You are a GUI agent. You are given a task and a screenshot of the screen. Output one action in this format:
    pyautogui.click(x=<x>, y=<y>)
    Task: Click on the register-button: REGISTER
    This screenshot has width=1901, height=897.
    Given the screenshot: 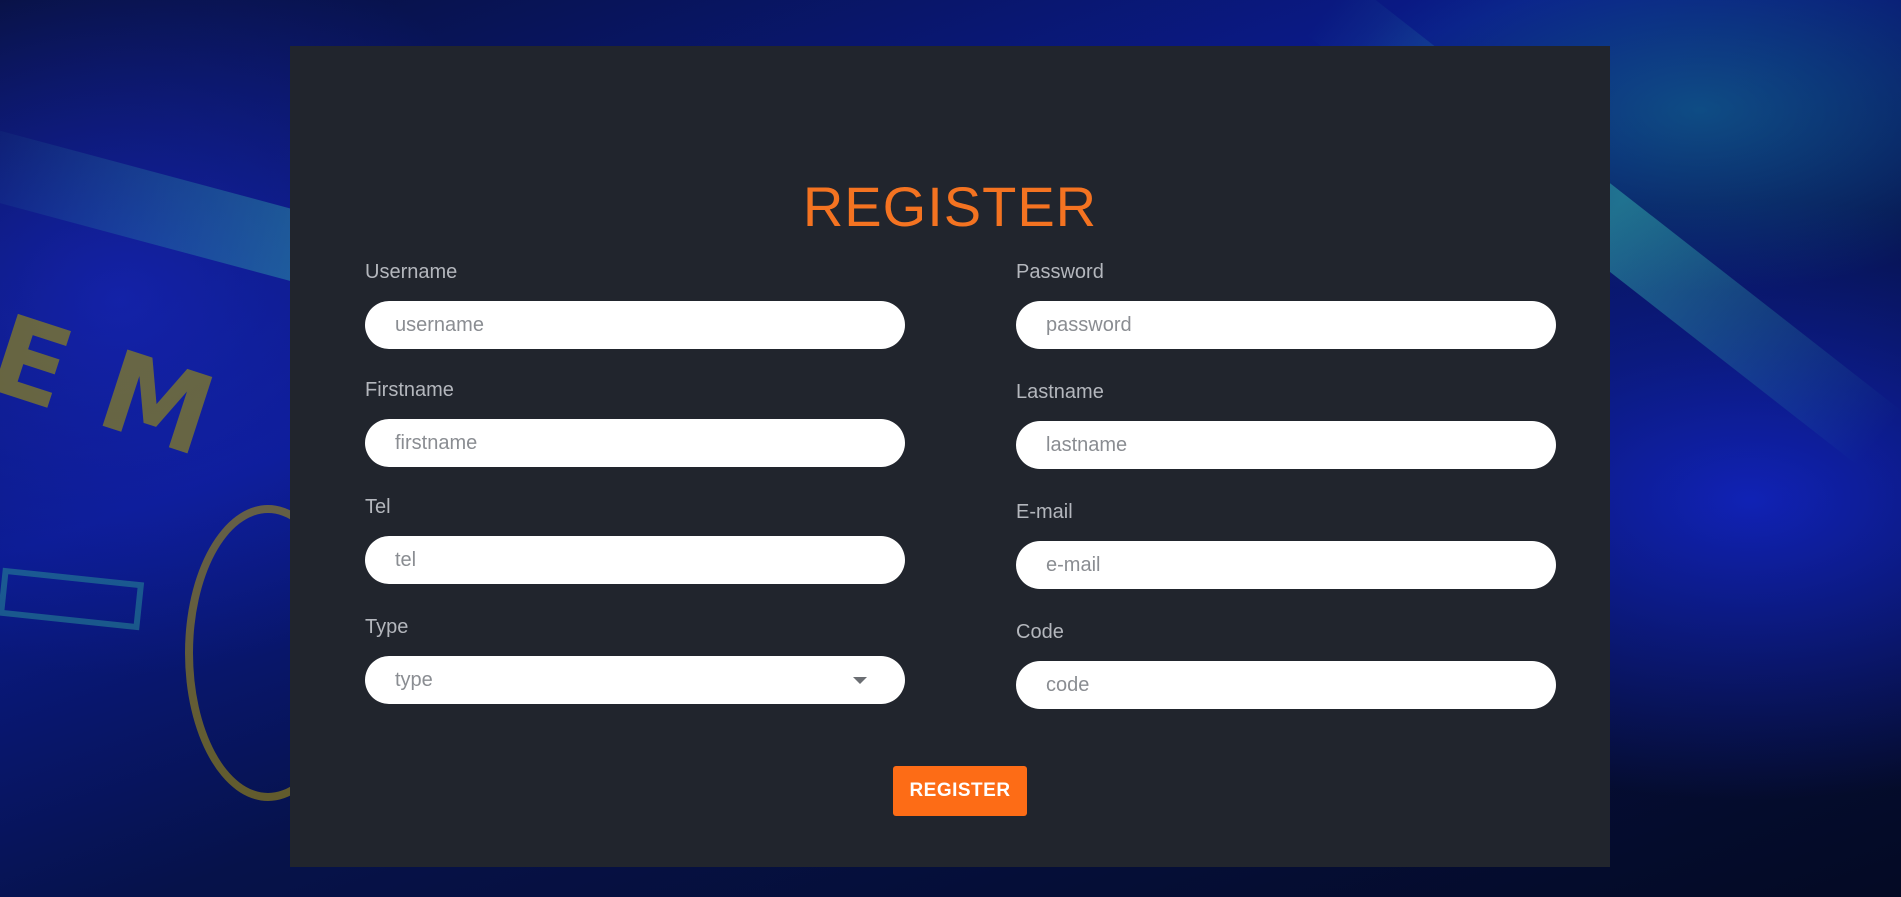 What is the action you would take?
    pyautogui.click(x=960, y=791)
    